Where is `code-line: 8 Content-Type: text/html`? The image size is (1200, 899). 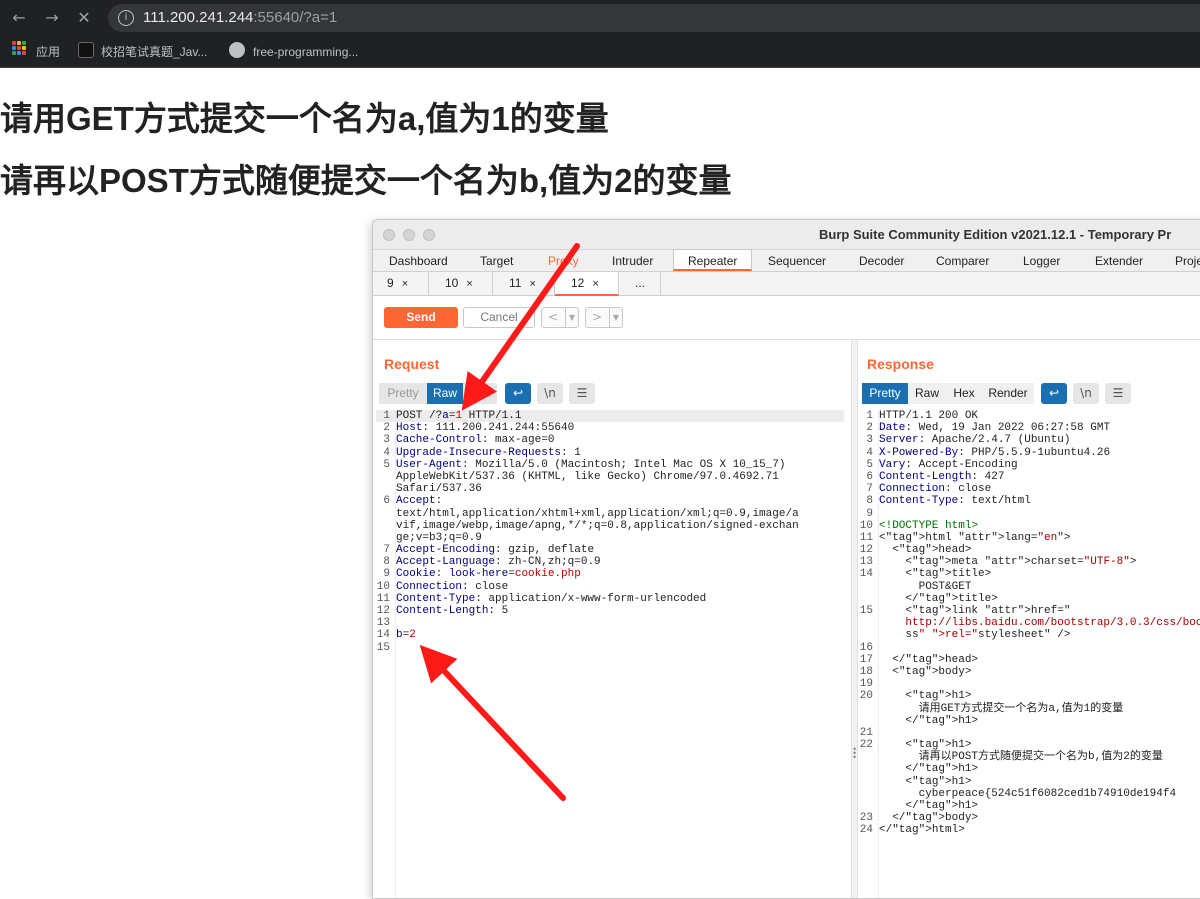
code-line: 8 Content-Type: text/html is located at coordinates (1029, 501).